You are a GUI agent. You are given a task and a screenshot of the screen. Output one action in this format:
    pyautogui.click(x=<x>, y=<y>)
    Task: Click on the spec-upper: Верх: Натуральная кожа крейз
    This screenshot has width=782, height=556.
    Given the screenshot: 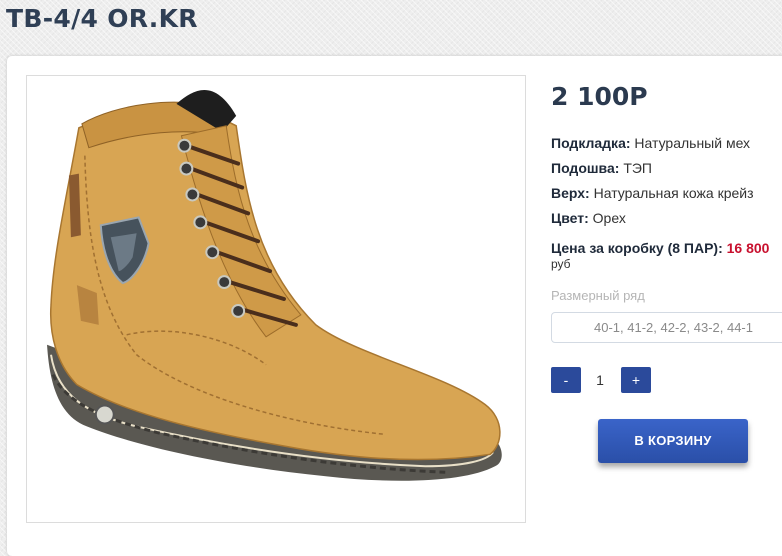 What is the action you would take?
    pyautogui.click(x=652, y=193)
    